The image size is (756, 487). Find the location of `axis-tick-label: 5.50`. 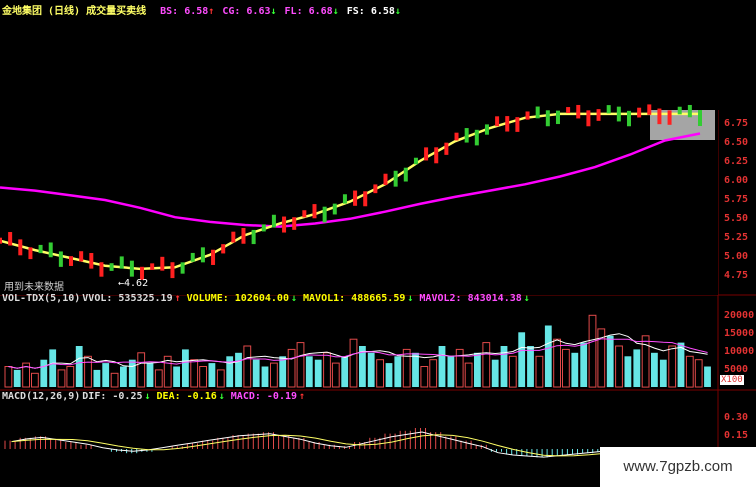

axis-tick-label: 5.50 is located at coordinates (736, 218).